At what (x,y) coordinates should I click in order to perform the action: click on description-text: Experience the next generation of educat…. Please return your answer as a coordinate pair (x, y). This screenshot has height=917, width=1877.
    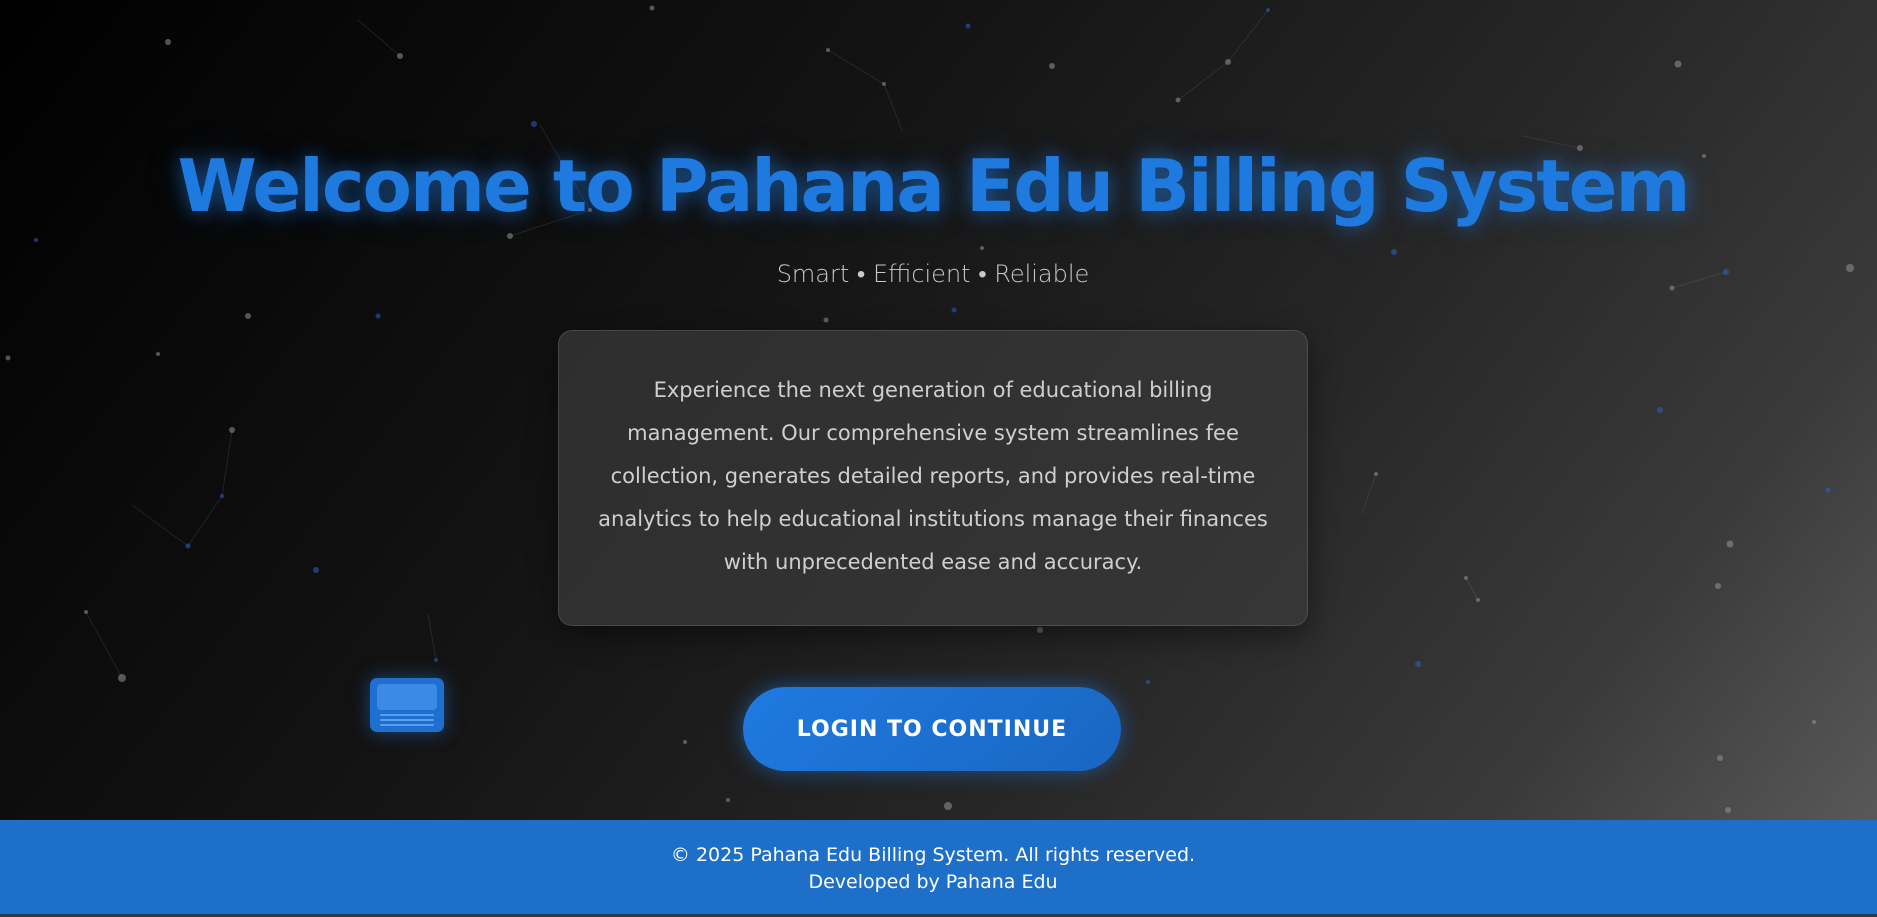
    Looking at the image, I should click on (933, 476).